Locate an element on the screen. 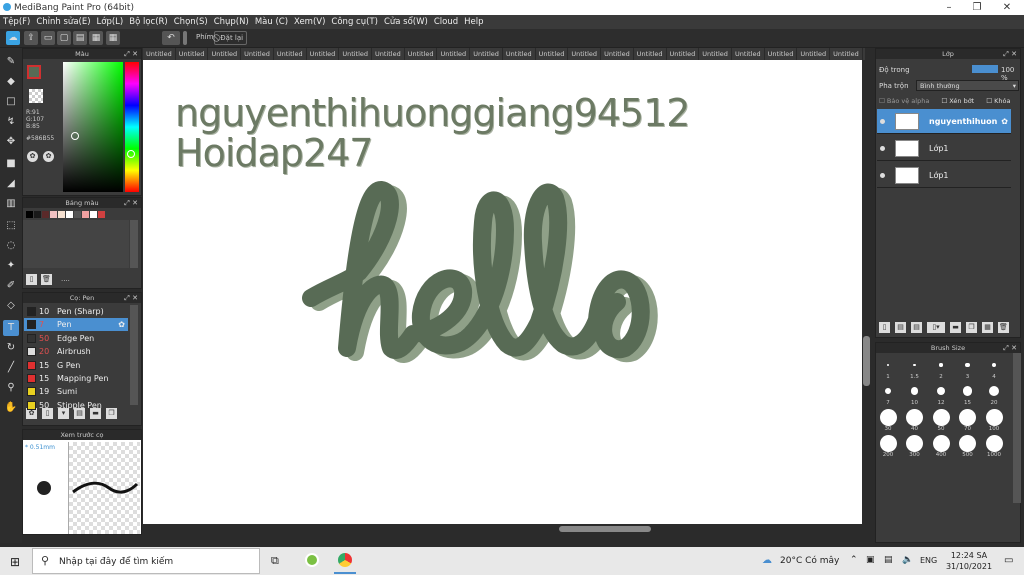  share-icon: ▢ is located at coordinates (64, 38).